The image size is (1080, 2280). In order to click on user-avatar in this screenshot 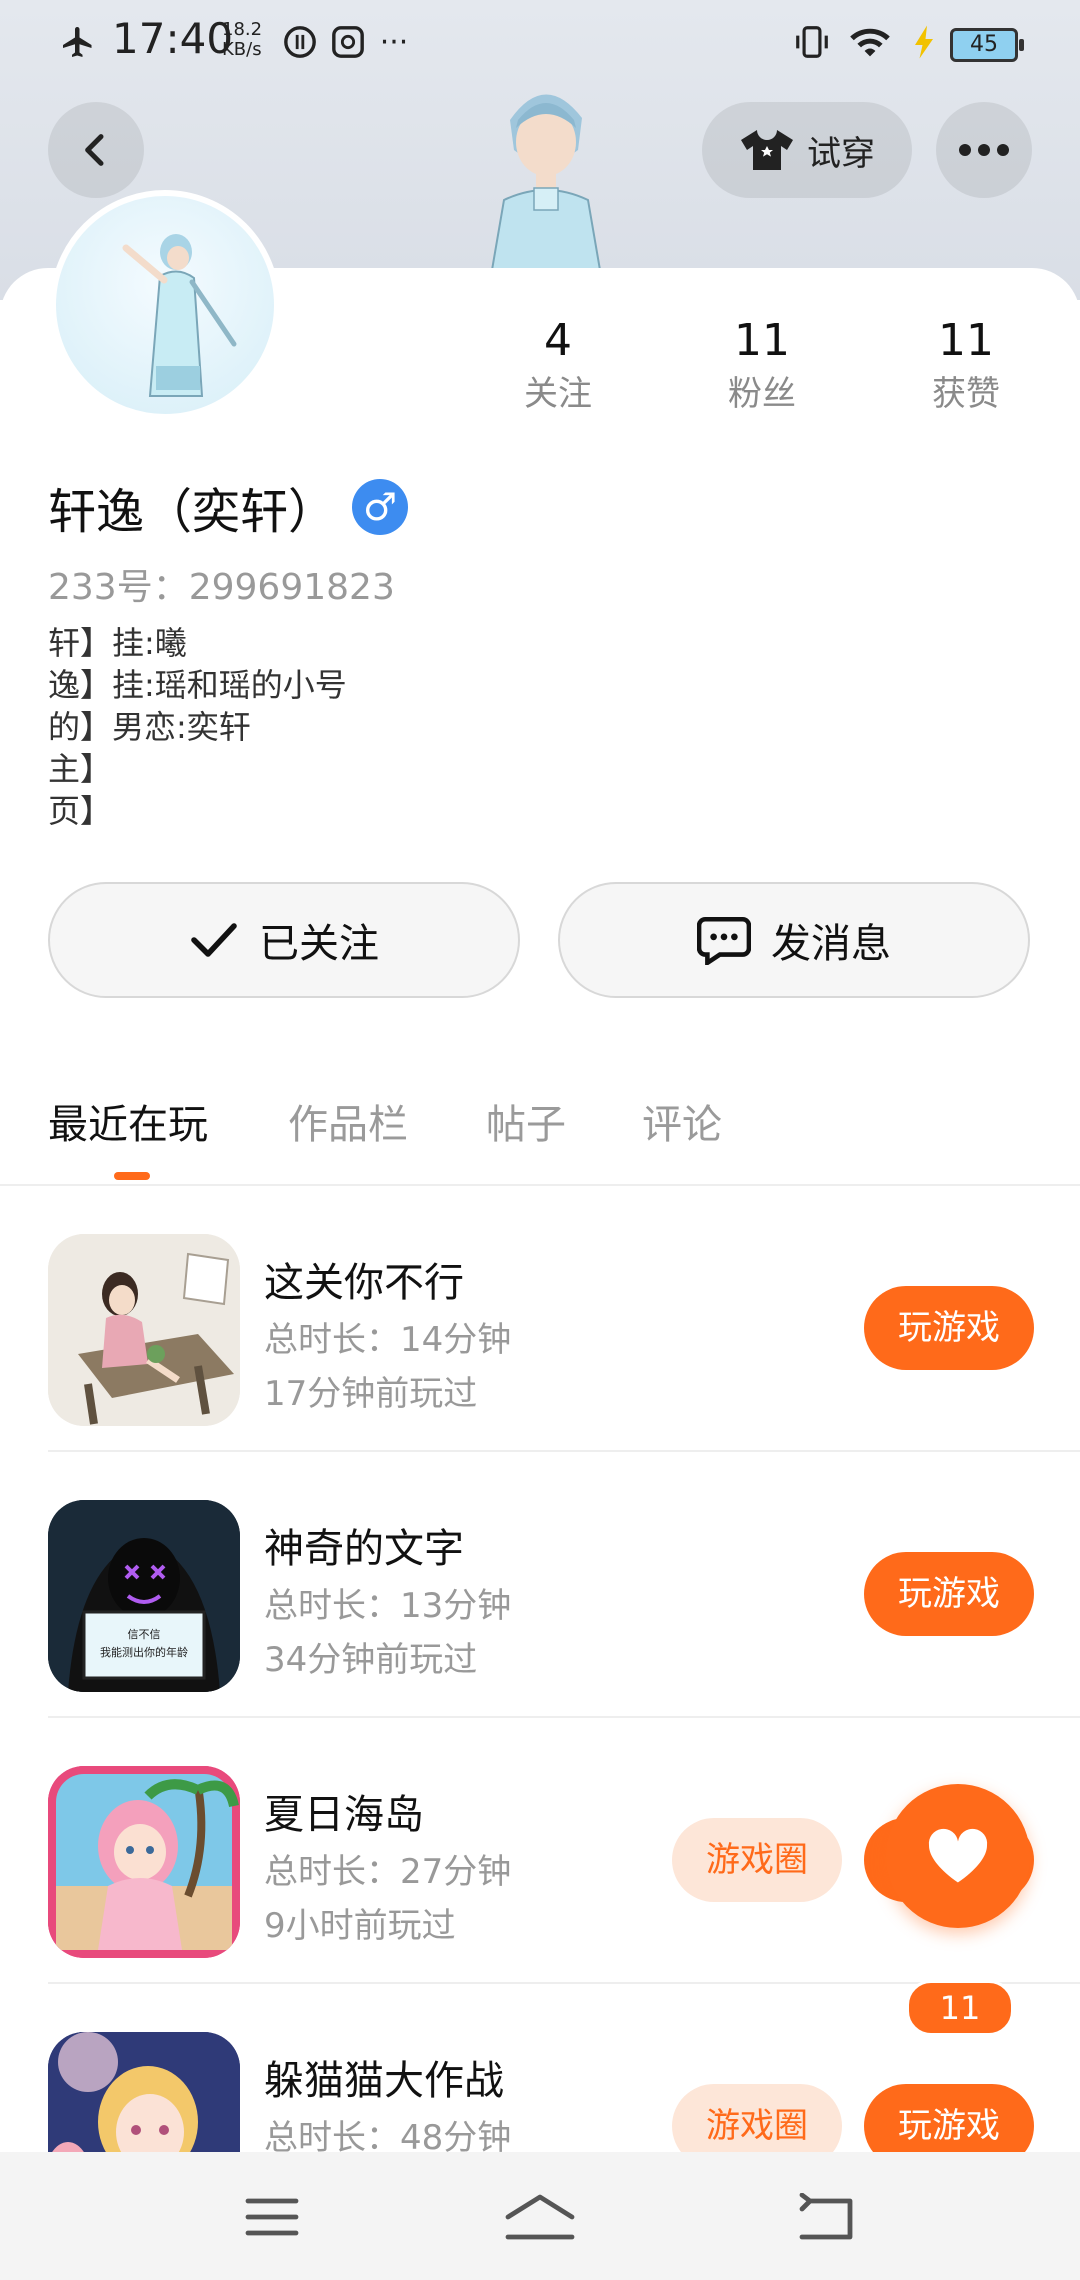, I will do `click(165, 305)`.